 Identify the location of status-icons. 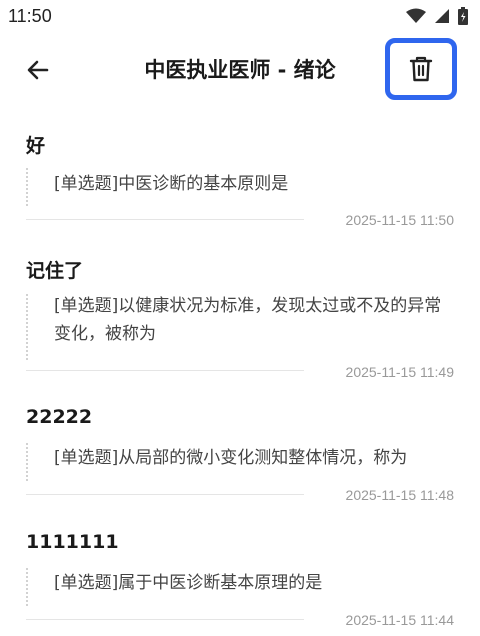
(437, 16).